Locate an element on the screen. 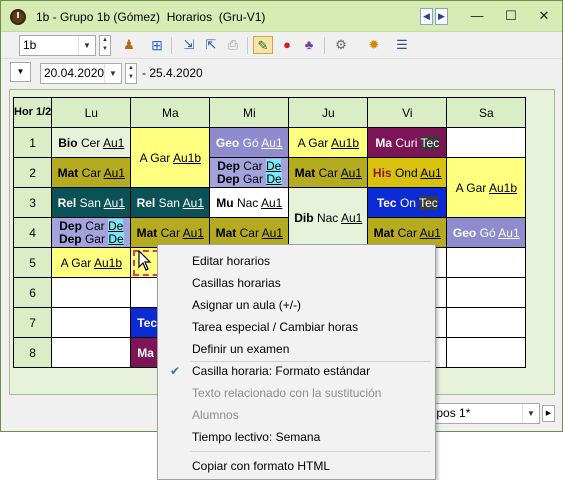  people-icon: ♟ is located at coordinates (129, 45).